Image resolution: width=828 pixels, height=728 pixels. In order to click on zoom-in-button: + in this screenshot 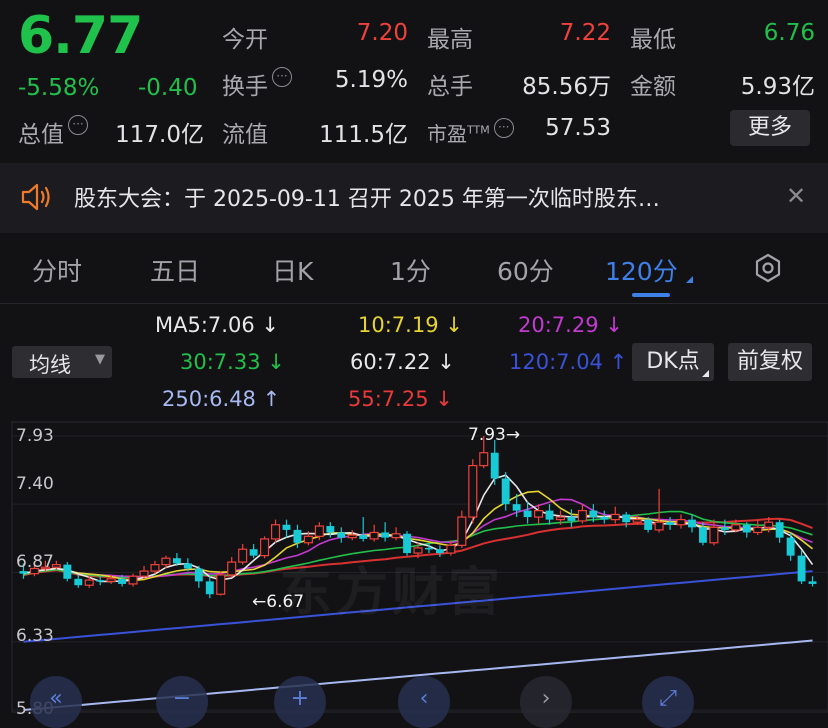, I will do `click(300, 702)`.